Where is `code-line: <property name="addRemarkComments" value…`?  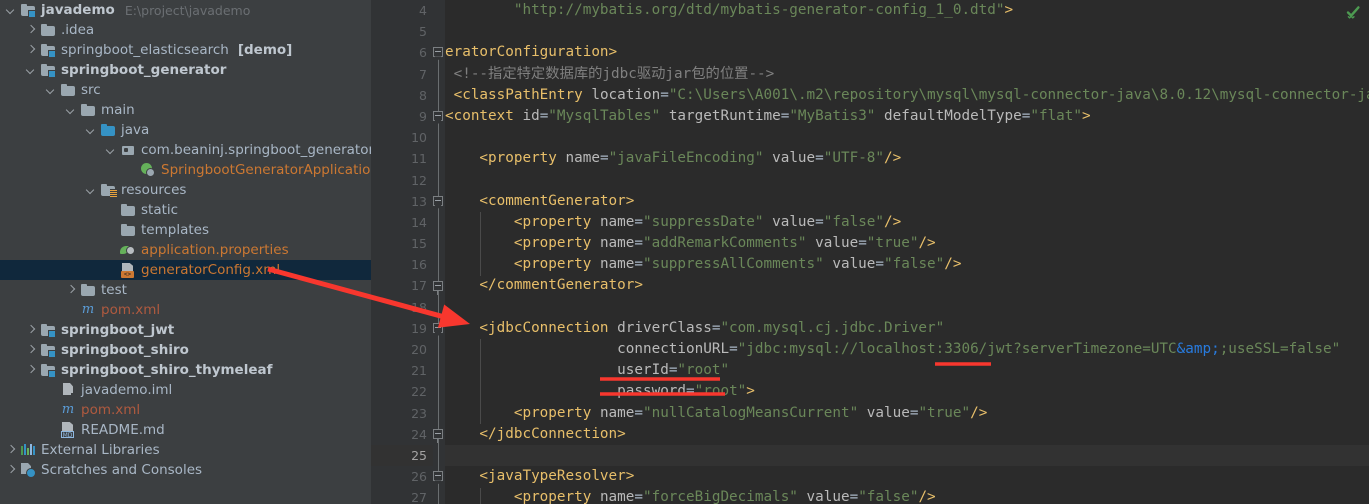 code-line: <property name="addRemarkComments" value… is located at coordinates (907, 243).